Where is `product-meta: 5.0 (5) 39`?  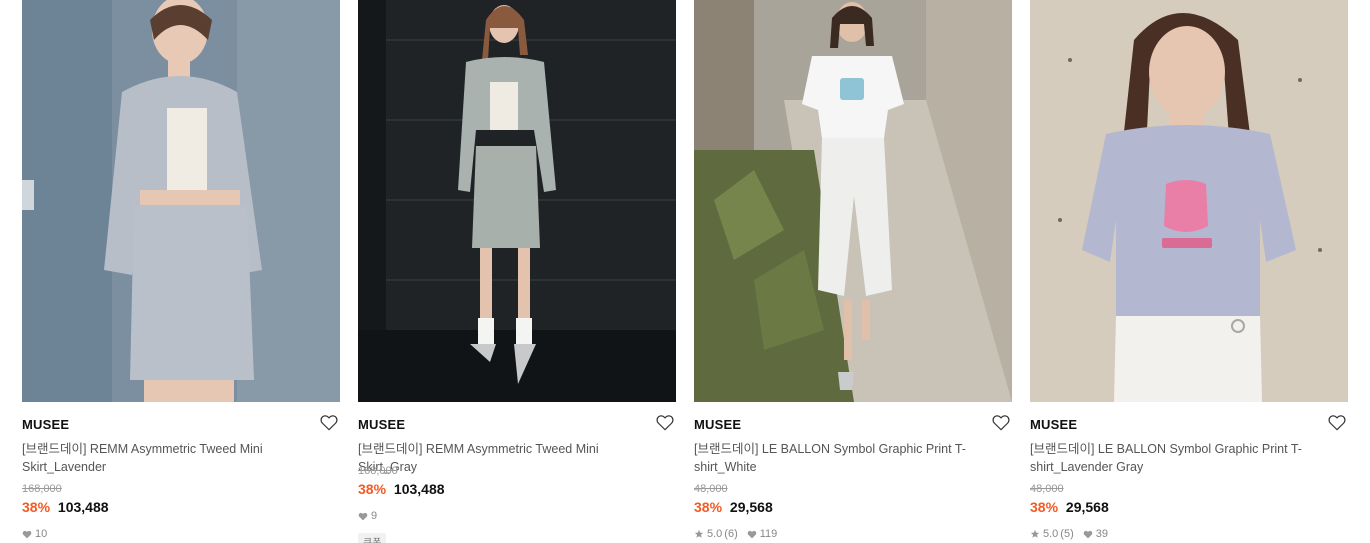
product-meta: 5.0 (5) 39 is located at coordinates (1069, 534).